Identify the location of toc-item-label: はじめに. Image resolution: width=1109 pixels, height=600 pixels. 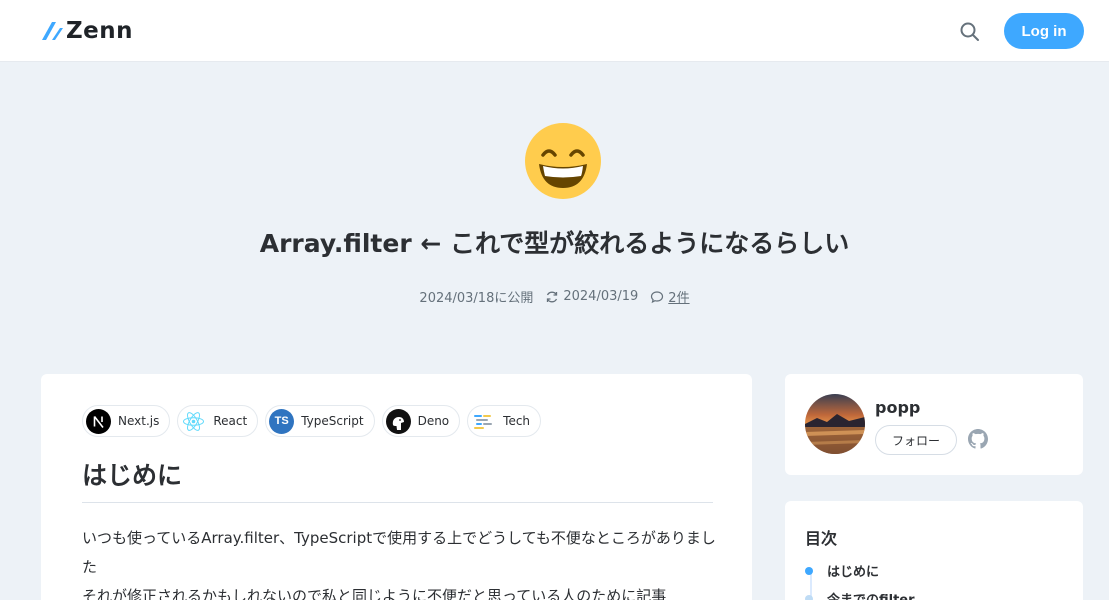
(853, 572).